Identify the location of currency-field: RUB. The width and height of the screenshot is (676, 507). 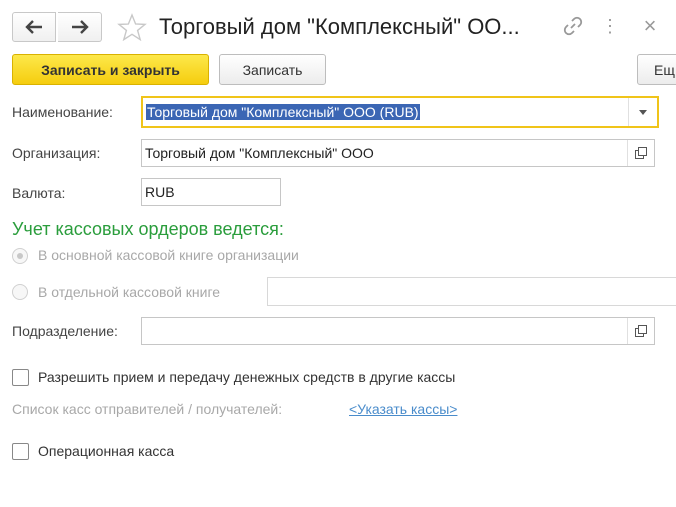
(211, 192).